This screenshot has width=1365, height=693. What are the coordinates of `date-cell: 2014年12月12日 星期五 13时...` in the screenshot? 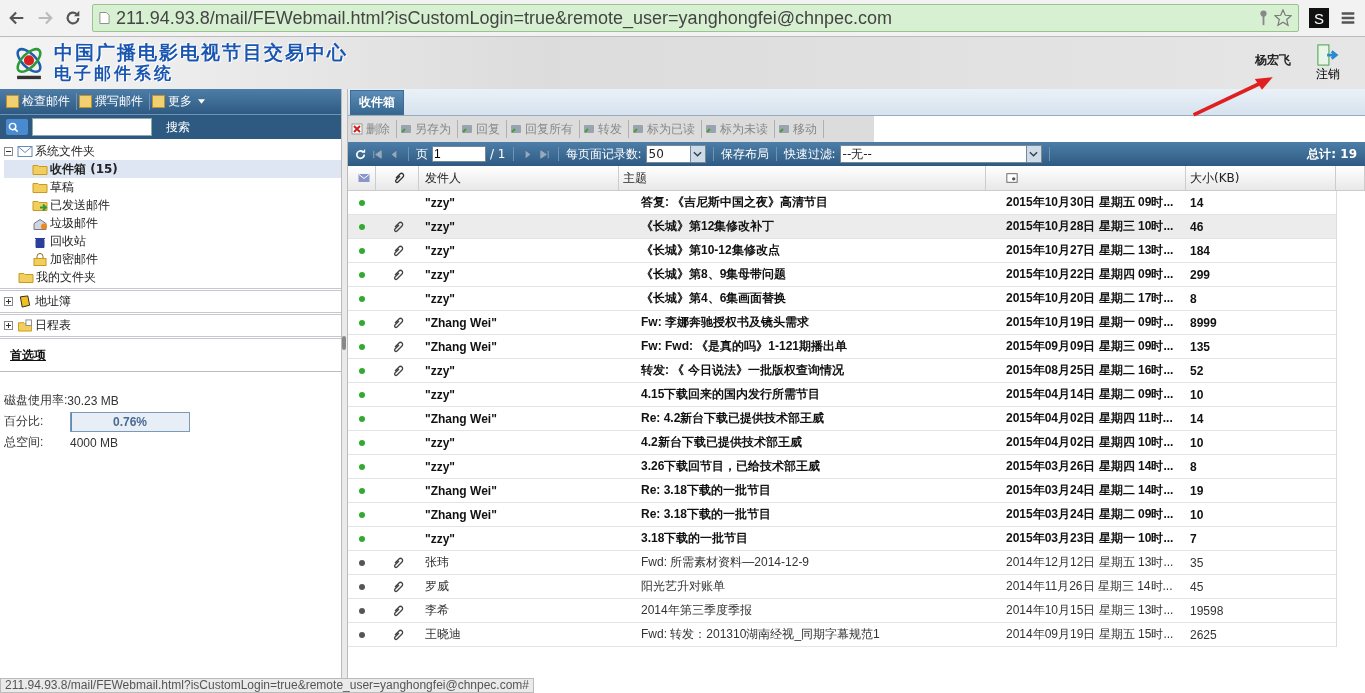 It's located at (1090, 562).